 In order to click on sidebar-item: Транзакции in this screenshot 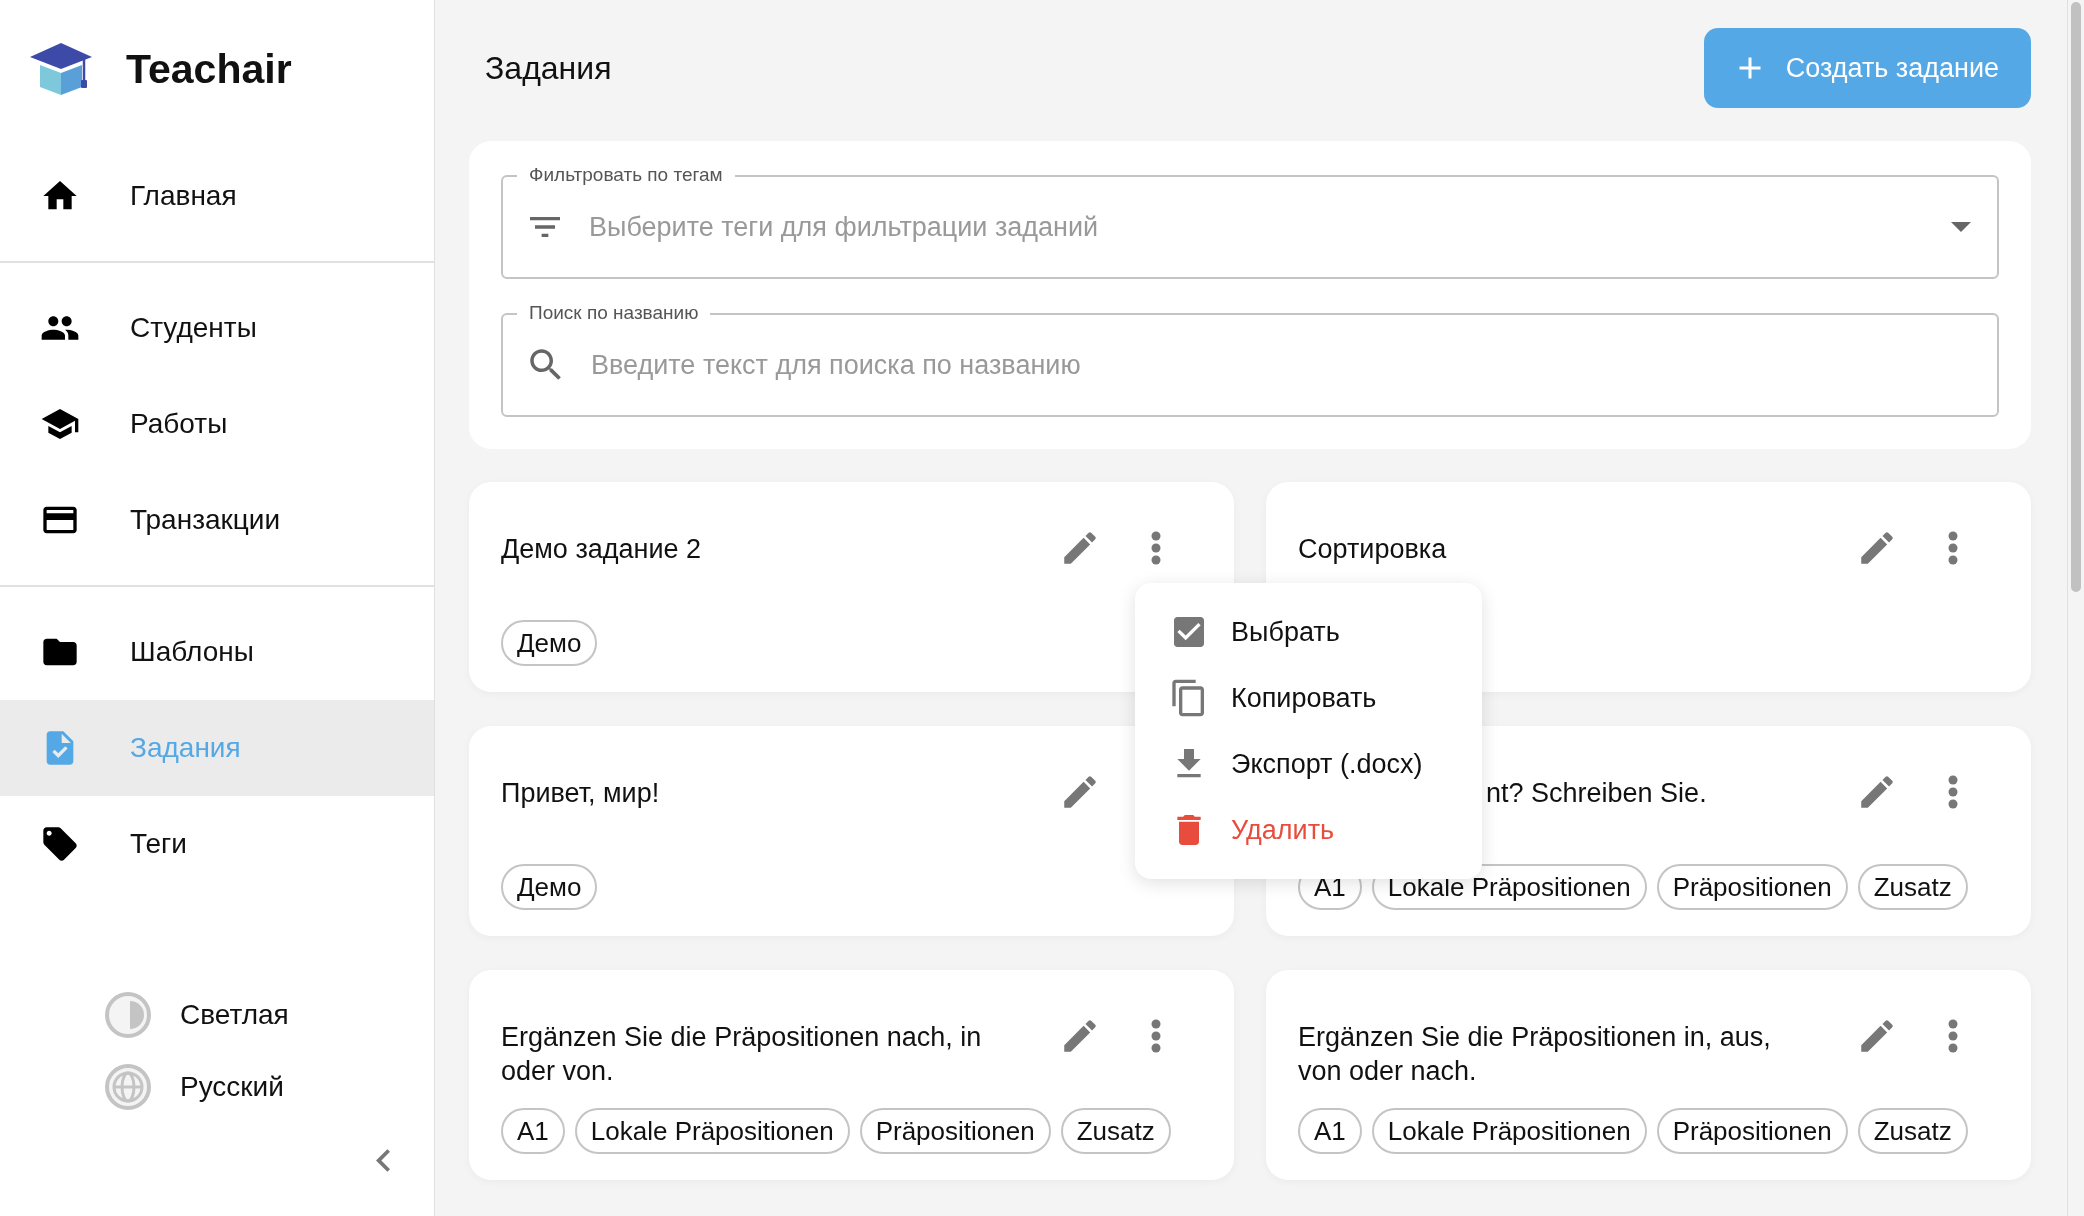, I will do `click(217, 520)`.